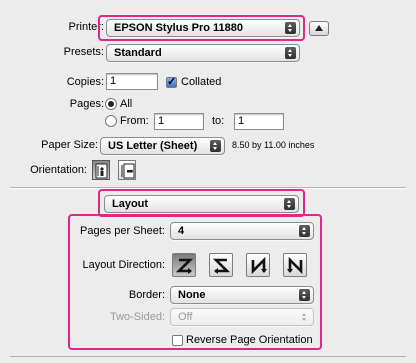  Describe the element at coordinates (134, 121) in the screenshot. I see `pages-from-label: From:` at that location.